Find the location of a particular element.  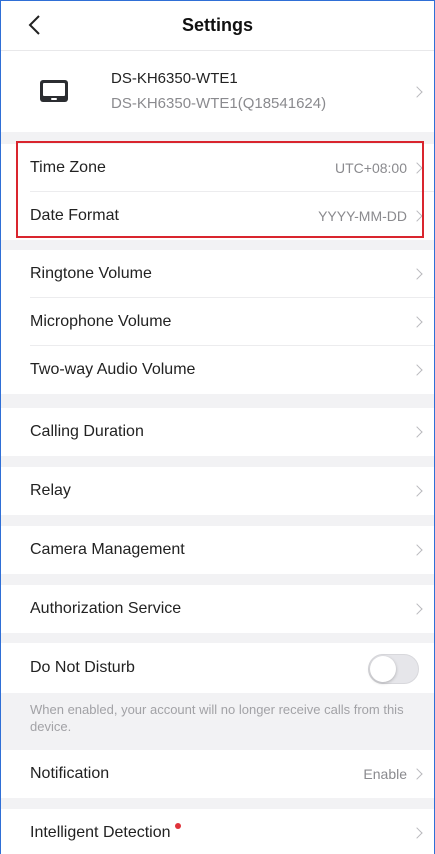

relay-group: Relay is located at coordinates (217, 491).